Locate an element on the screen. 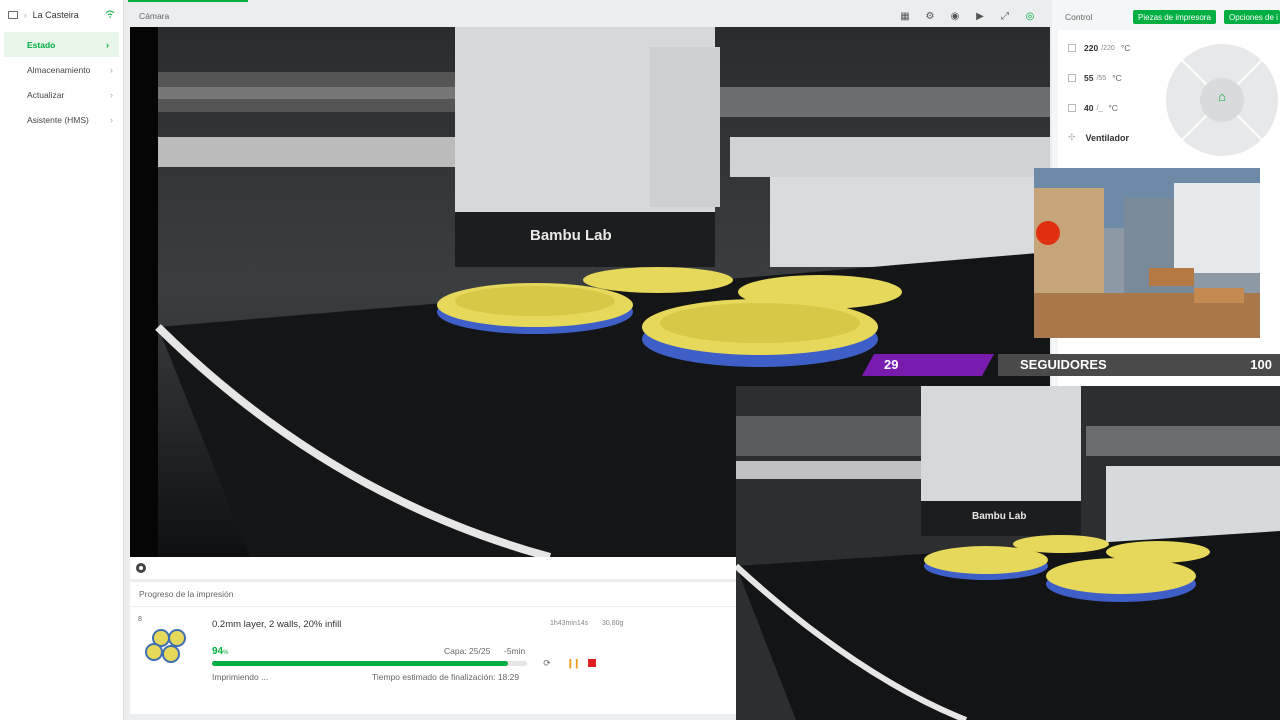 Image resolution: width=1280 pixels, height=720 pixels. printer-selector: › La Casteira is located at coordinates (61, 15).